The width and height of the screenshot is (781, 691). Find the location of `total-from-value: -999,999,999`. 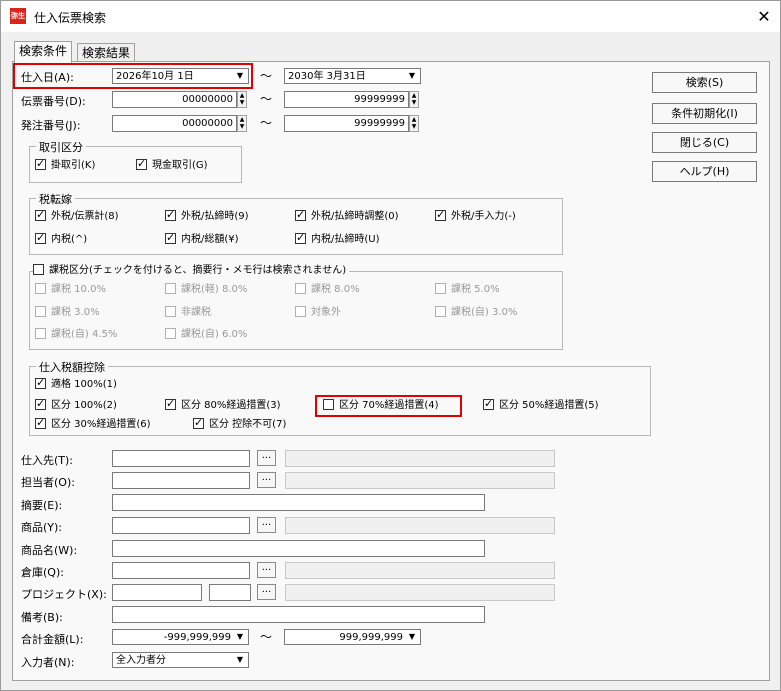

total-from-value: -999,999,999 is located at coordinates (197, 637).